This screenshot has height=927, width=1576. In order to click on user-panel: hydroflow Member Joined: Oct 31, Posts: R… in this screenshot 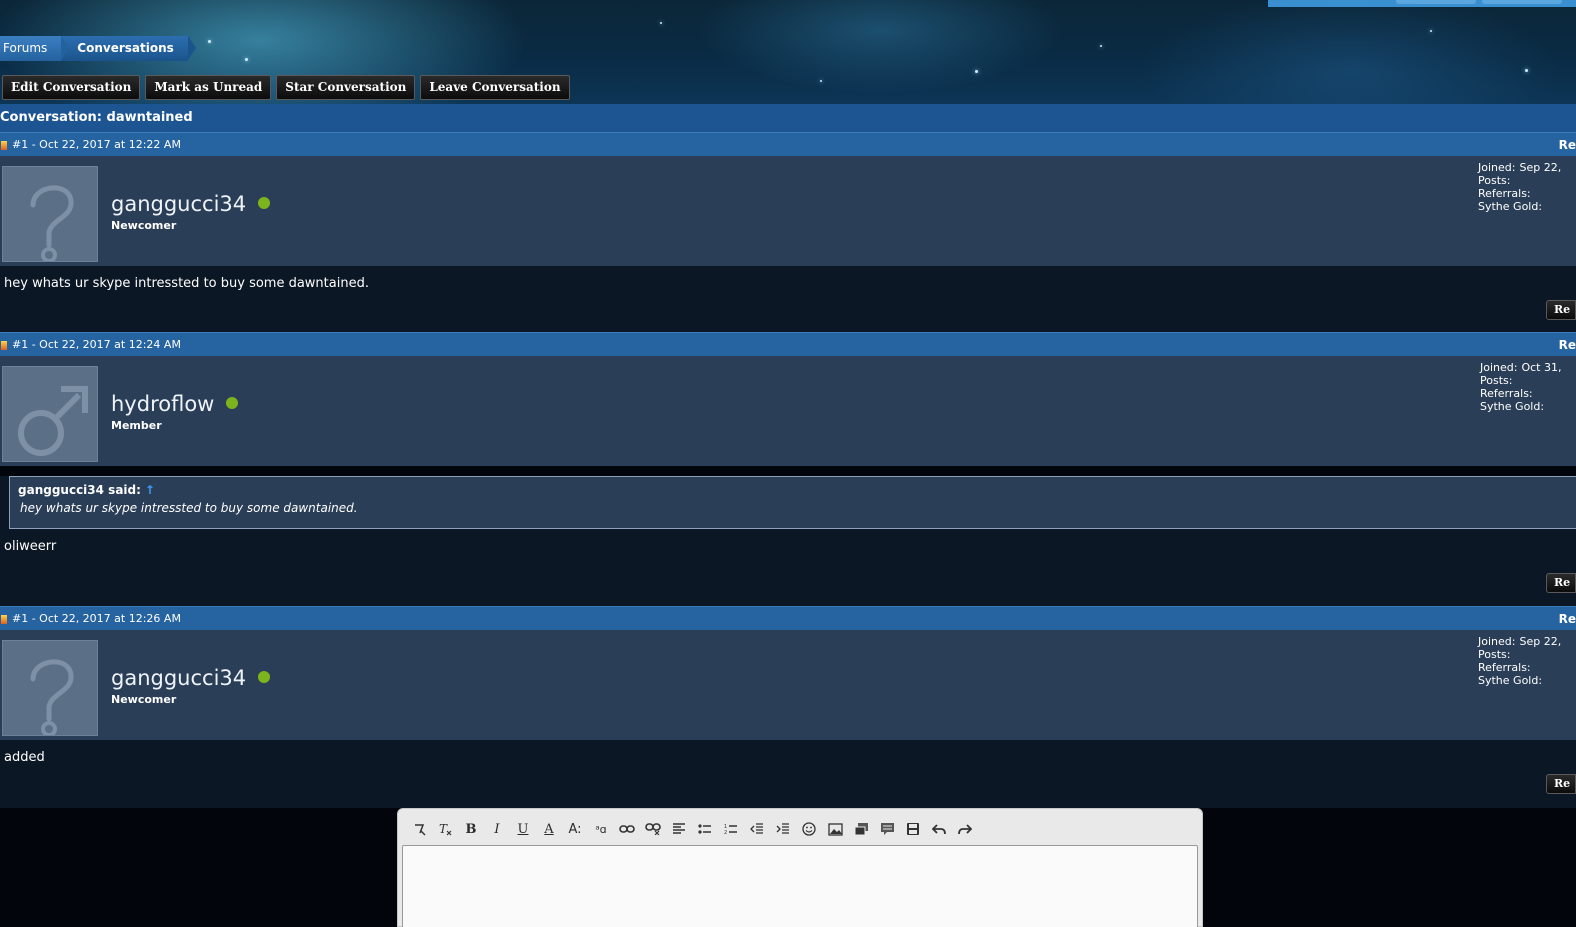, I will do `click(788, 411)`.